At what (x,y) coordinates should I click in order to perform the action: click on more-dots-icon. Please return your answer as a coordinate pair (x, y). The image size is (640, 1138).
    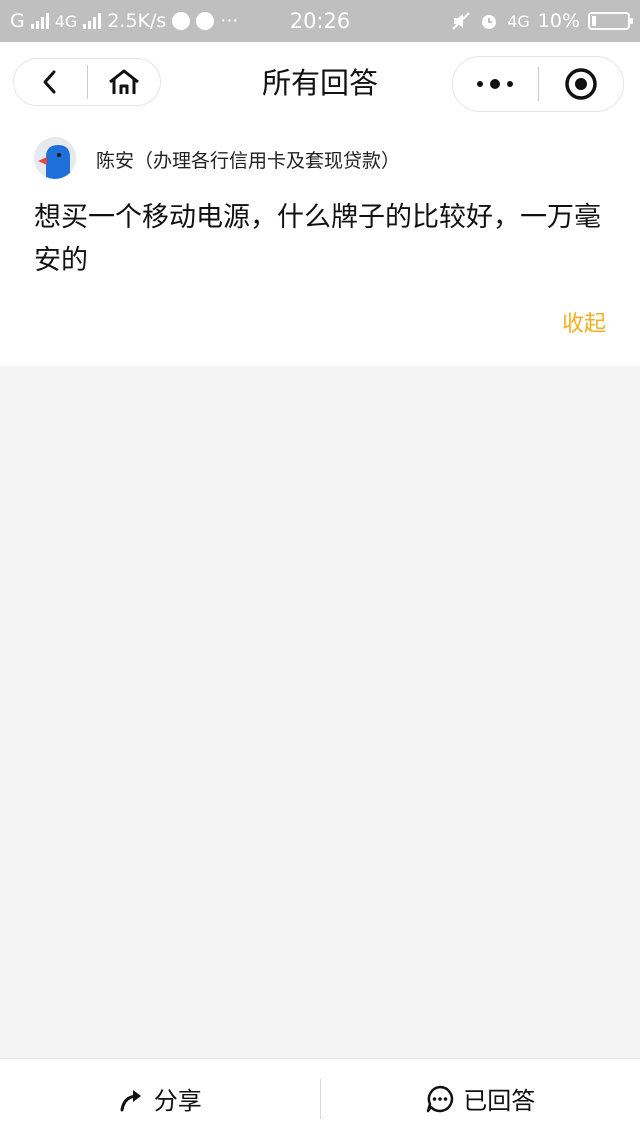
    Looking at the image, I should click on (495, 84).